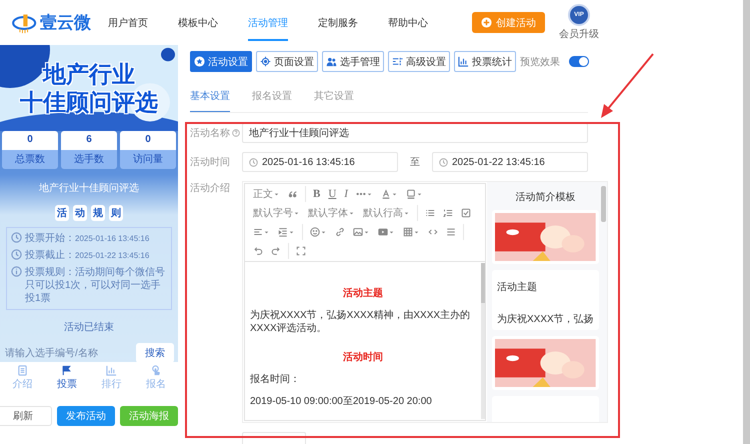 Image resolution: width=750 pixels, height=444 pixels. What do you see at coordinates (98, 213) in the screenshot?
I see `rules-title-char: 规` at bounding box center [98, 213].